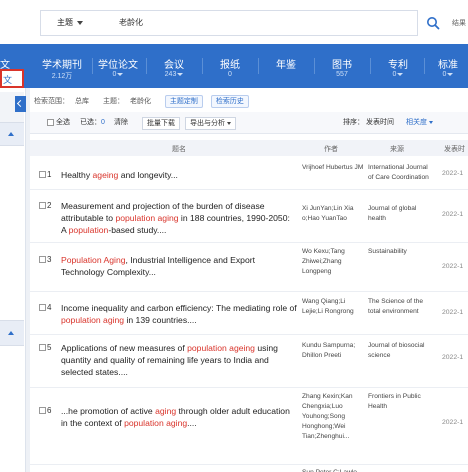 The width and height of the screenshot is (468, 472). I want to click on row-number: 6, so click(45, 410).